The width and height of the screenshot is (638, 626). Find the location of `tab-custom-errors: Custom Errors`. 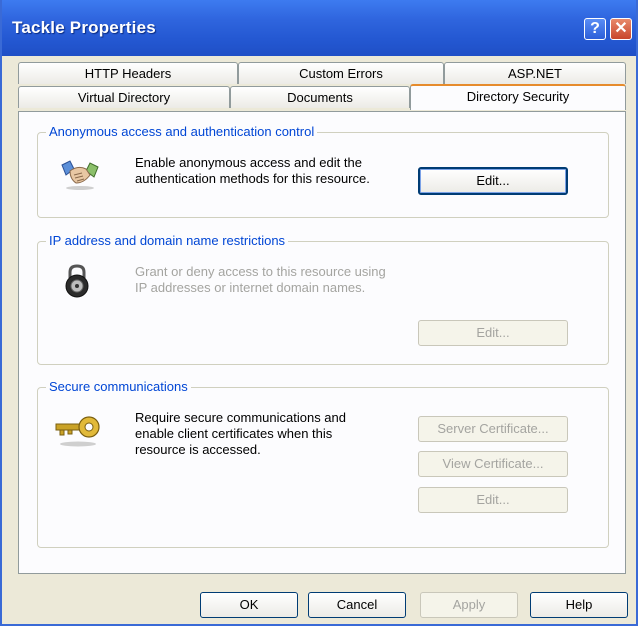

tab-custom-errors: Custom Errors is located at coordinates (341, 73).